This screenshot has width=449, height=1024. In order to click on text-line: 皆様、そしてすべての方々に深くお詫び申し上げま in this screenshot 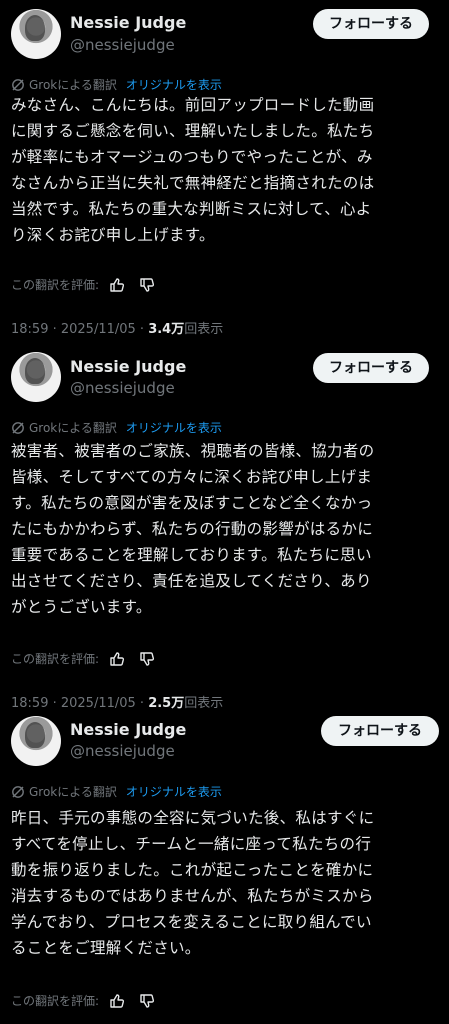, I will do `click(192, 477)`.